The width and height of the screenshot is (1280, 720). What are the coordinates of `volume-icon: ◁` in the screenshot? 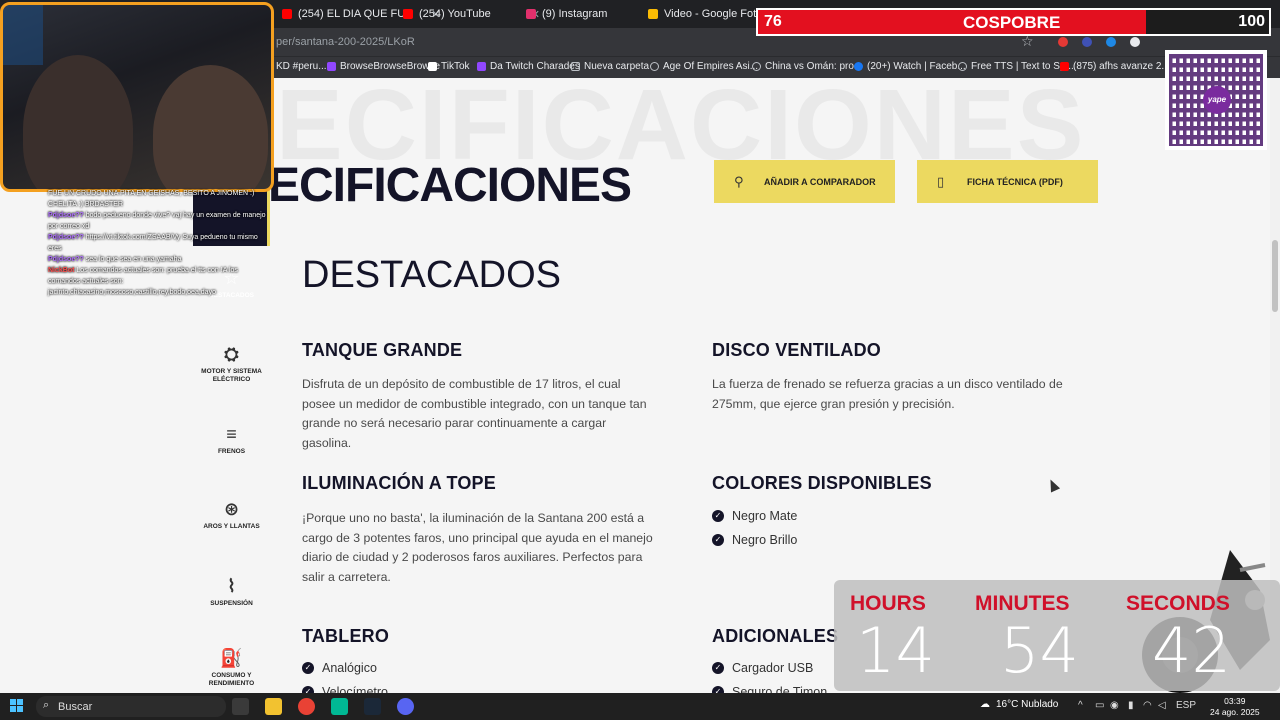 It's located at (1162, 705).